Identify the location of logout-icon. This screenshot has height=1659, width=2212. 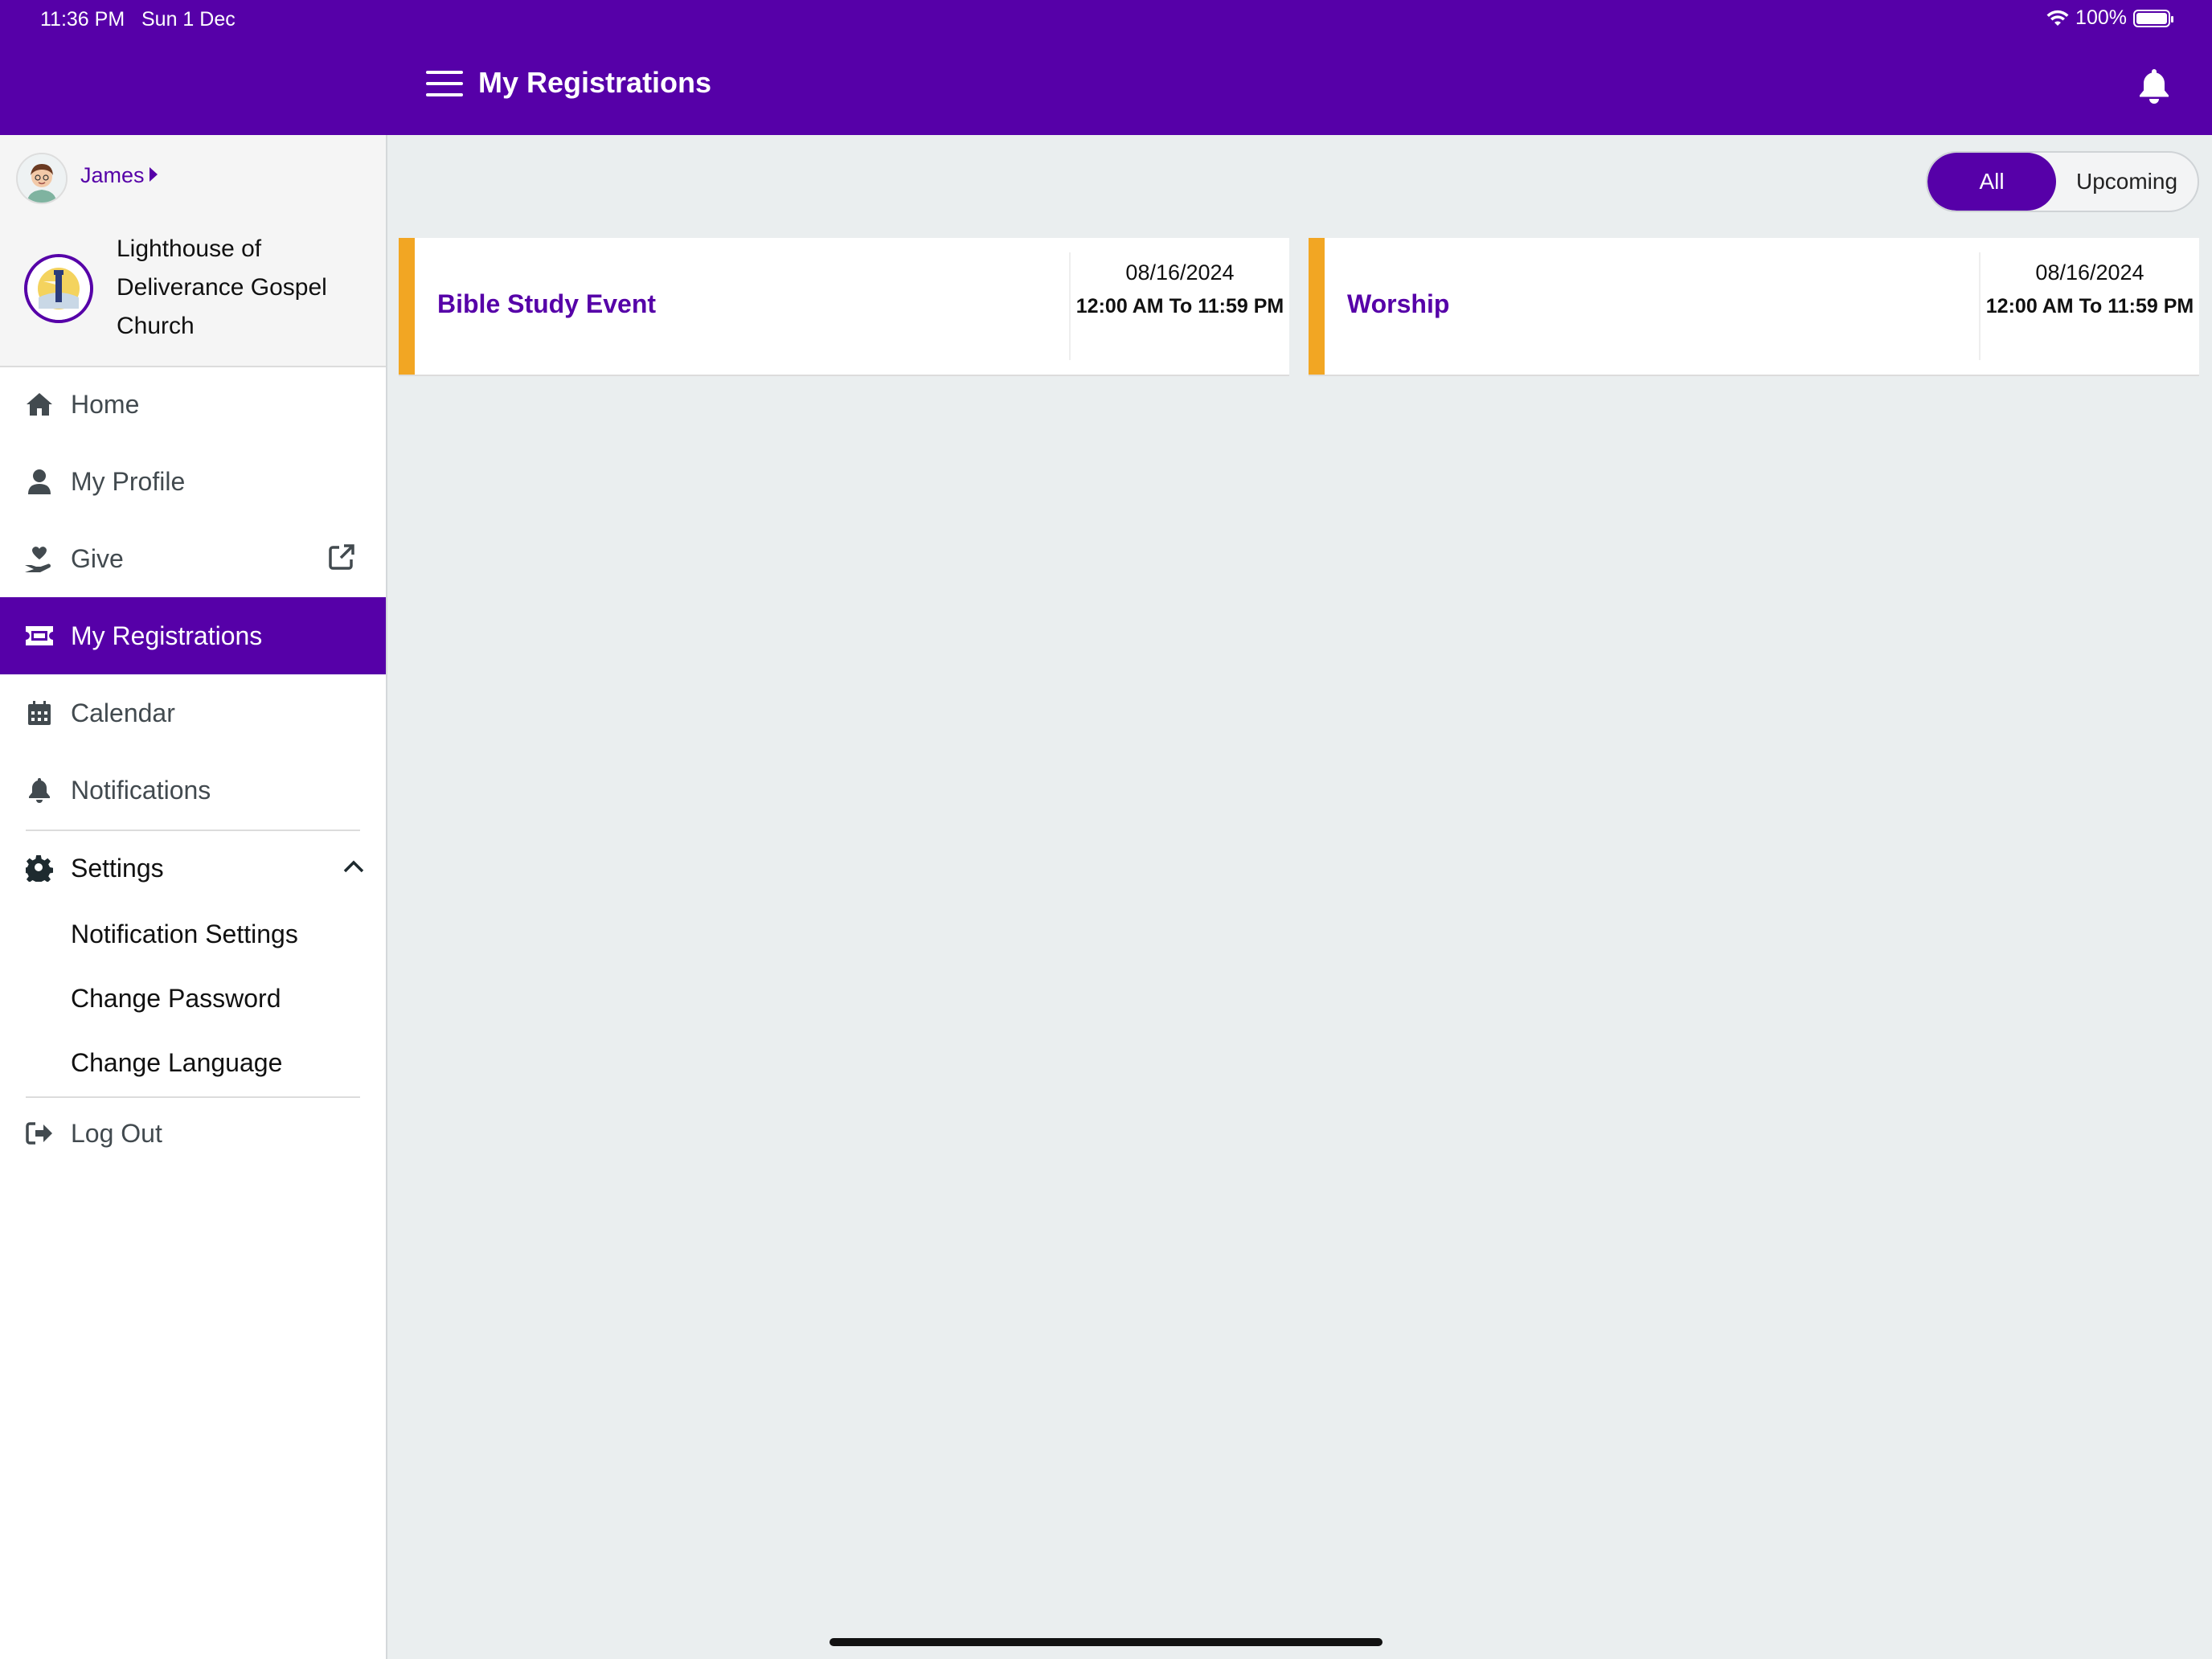
(39, 1133).